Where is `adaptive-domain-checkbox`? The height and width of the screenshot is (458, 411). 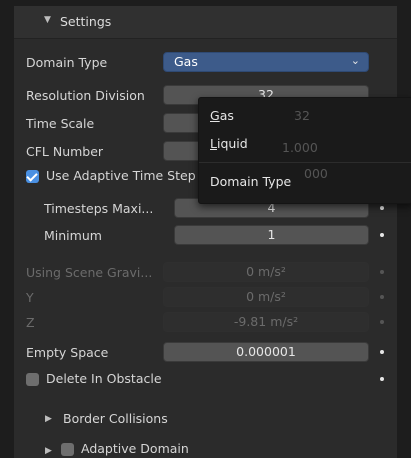
adaptive-domain-checkbox is located at coordinates (67, 449).